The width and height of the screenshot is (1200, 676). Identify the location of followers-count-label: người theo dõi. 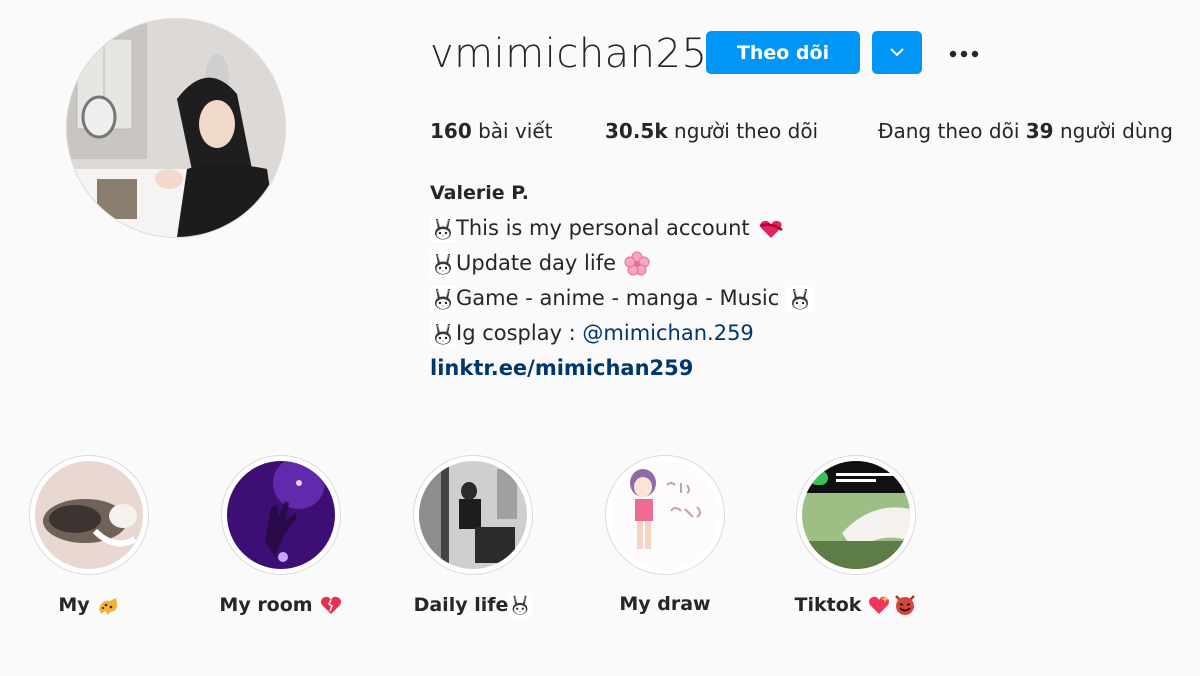
(746, 131).